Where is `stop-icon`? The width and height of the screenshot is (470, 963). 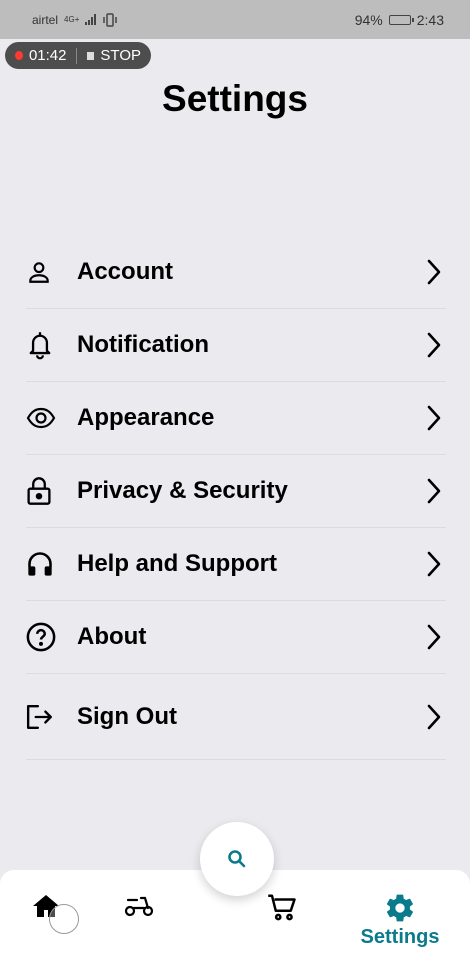 stop-icon is located at coordinates (91, 55).